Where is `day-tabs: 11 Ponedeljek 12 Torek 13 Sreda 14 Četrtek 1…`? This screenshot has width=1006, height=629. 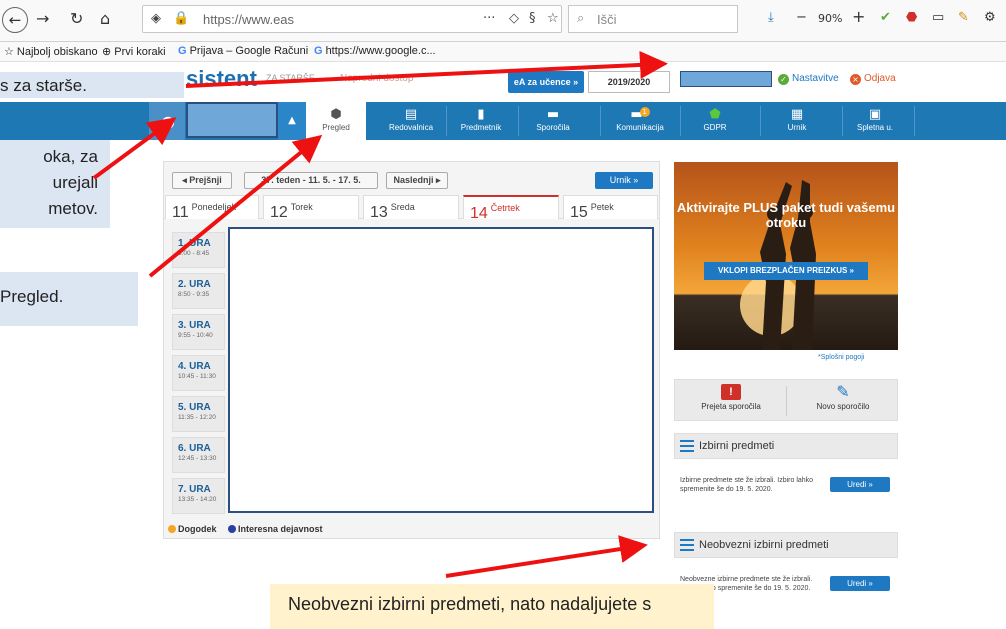 day-tabs: 11 Ponedeljek 12 Torek 13 Sreda 14 Četrtek 1… is located at coordinates (411, 207).